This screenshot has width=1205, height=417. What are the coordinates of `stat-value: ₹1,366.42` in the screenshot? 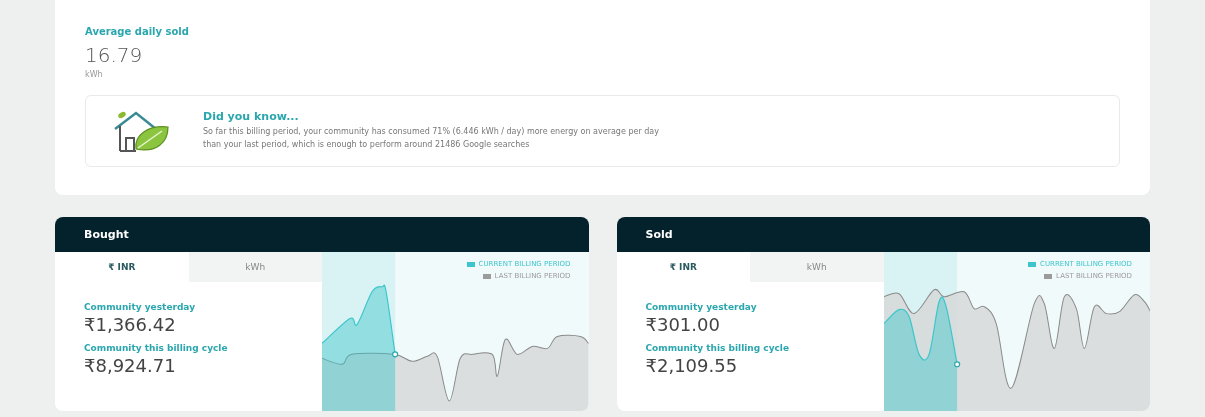 It's located at (130, 324).